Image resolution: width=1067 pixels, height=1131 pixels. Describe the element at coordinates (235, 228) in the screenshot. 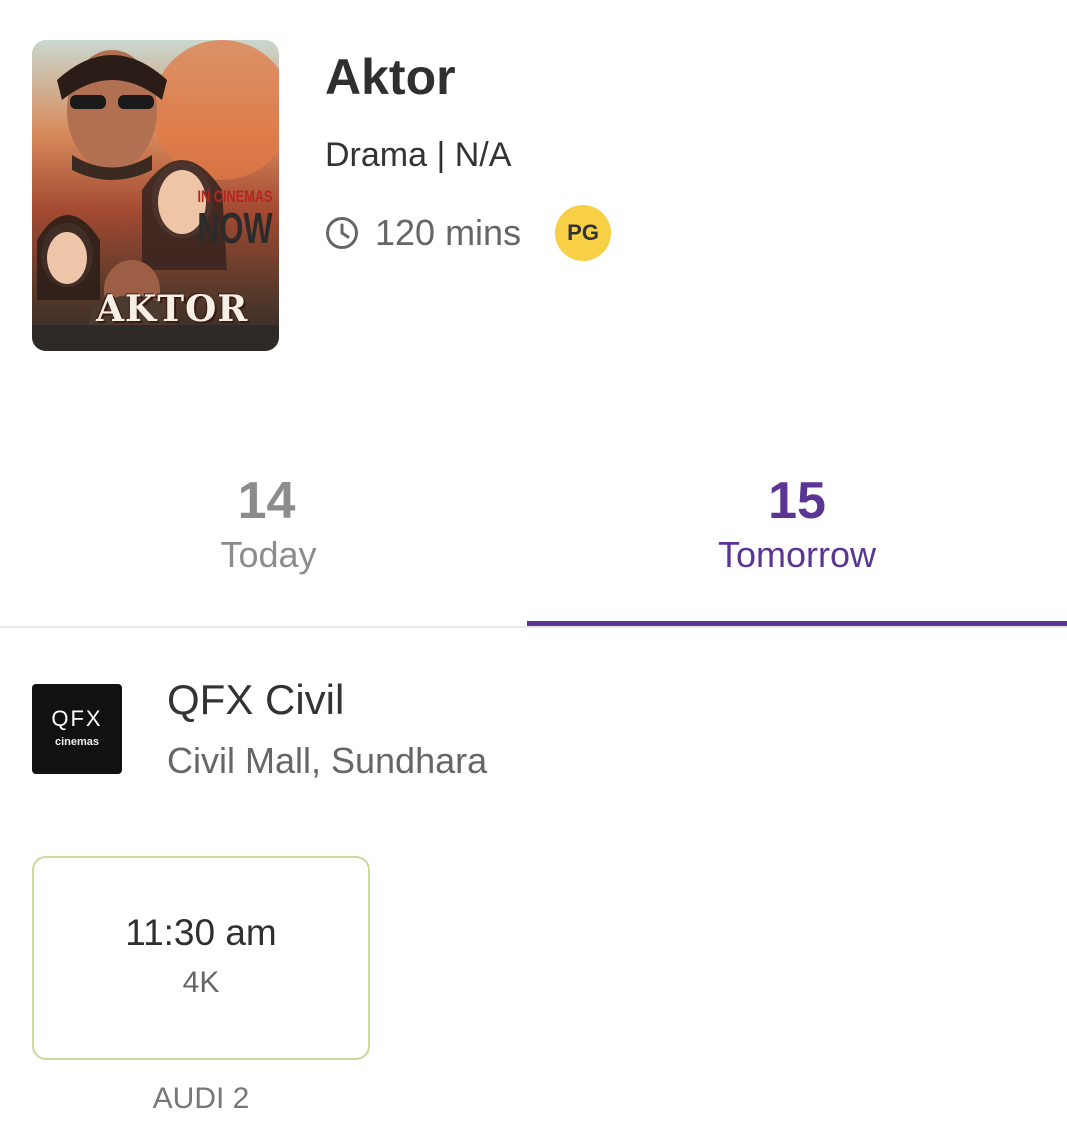

I see `poster-tagline-line2: NOW` at that location.